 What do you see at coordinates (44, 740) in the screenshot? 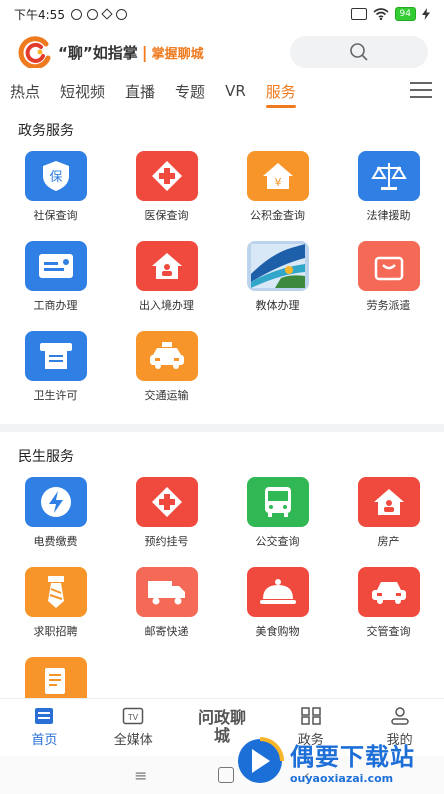
I see `nav-home-label: 首页` at bounding box center [44, 740].